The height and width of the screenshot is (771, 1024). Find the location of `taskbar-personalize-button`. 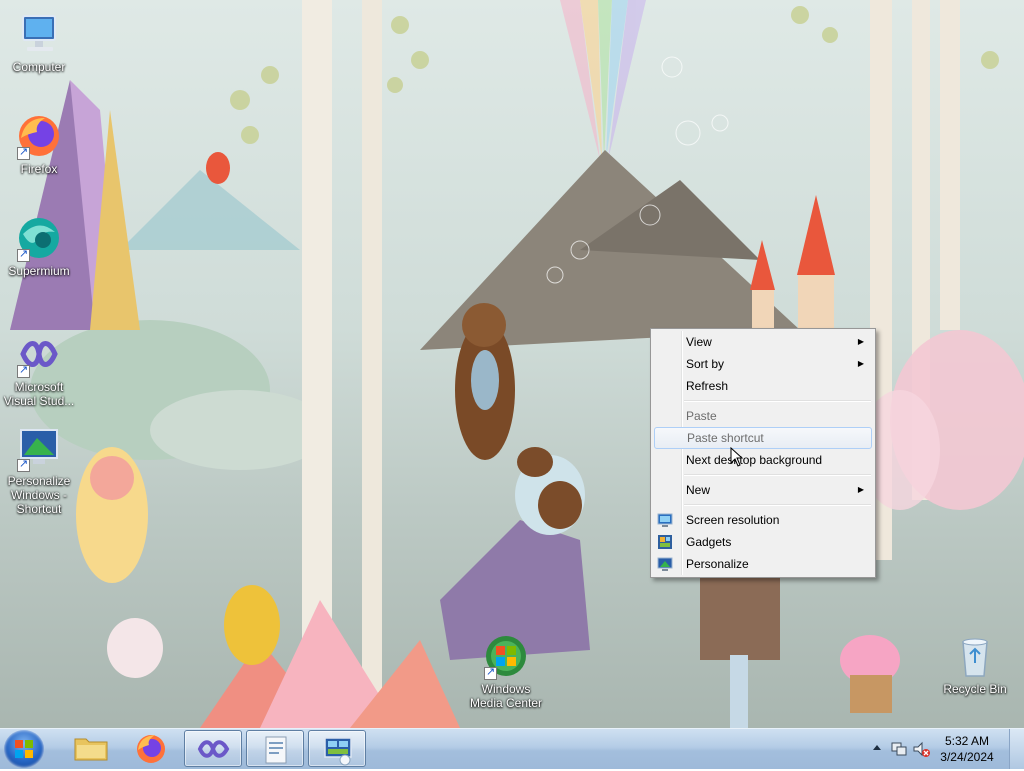

taskbar-personalize-button is located at coordinates (337, 748).